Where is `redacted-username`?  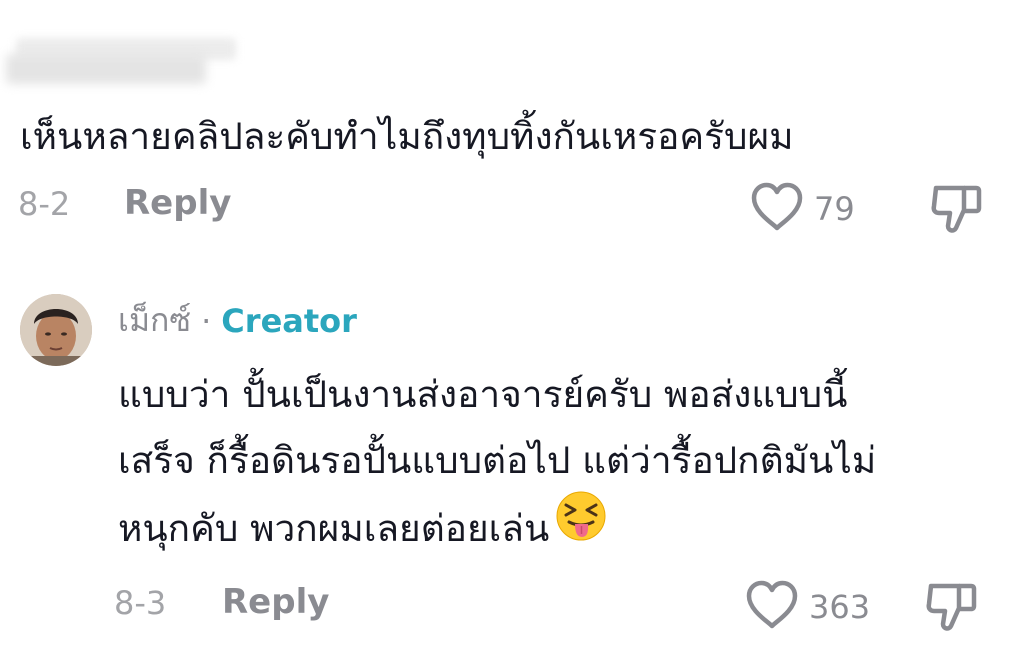 redacted-username is located at coordinates (122, 62).